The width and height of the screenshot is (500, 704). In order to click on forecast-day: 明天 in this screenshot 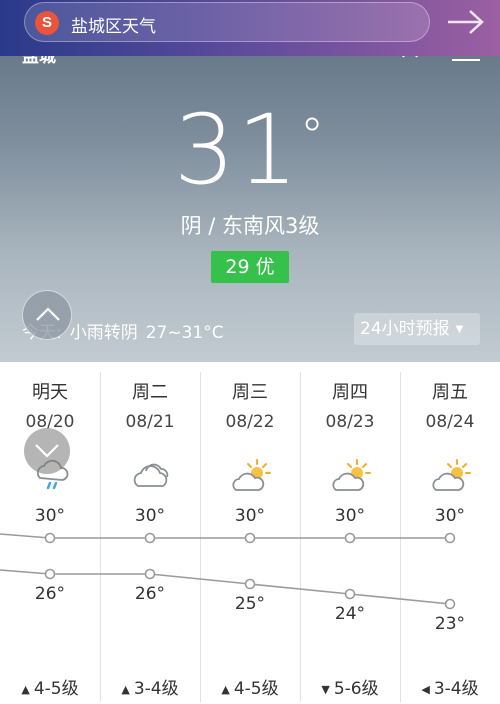, I will do `click(50, 392)`.